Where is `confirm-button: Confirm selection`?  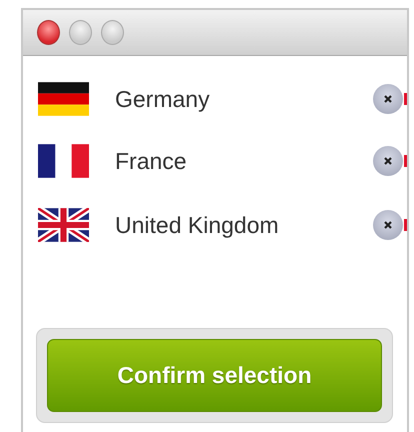 confirm-button: Confirm selection is located at coordinates (214, 375).